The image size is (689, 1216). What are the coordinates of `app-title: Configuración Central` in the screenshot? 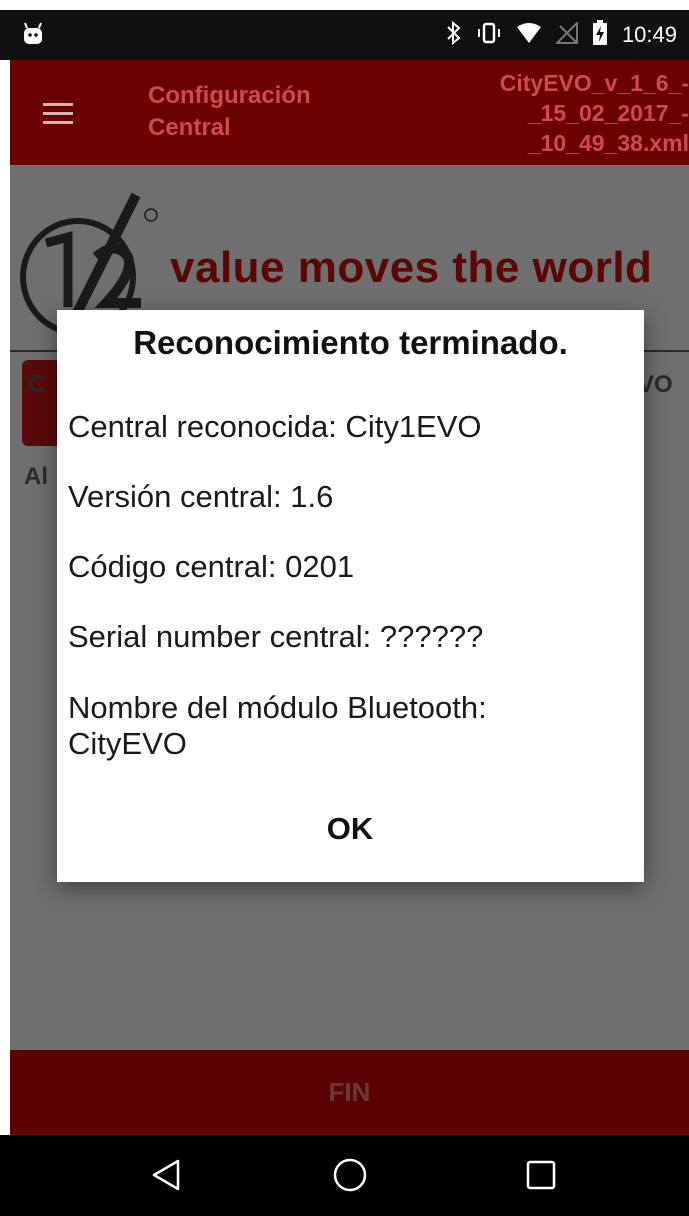 It's located at (229, 111).